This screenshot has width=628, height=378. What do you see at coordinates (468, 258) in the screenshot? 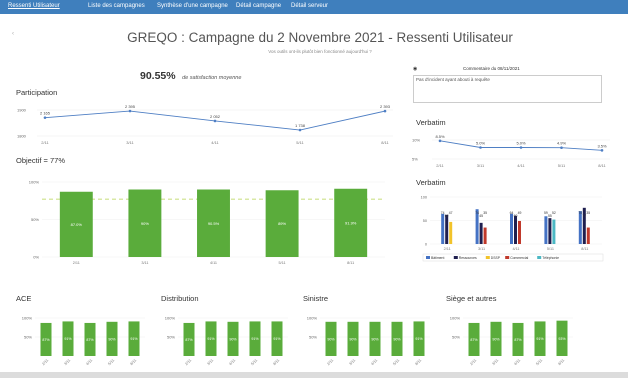
I see `verbatim_bars-legend-label: Ressources` at bounding box center [468, 258].